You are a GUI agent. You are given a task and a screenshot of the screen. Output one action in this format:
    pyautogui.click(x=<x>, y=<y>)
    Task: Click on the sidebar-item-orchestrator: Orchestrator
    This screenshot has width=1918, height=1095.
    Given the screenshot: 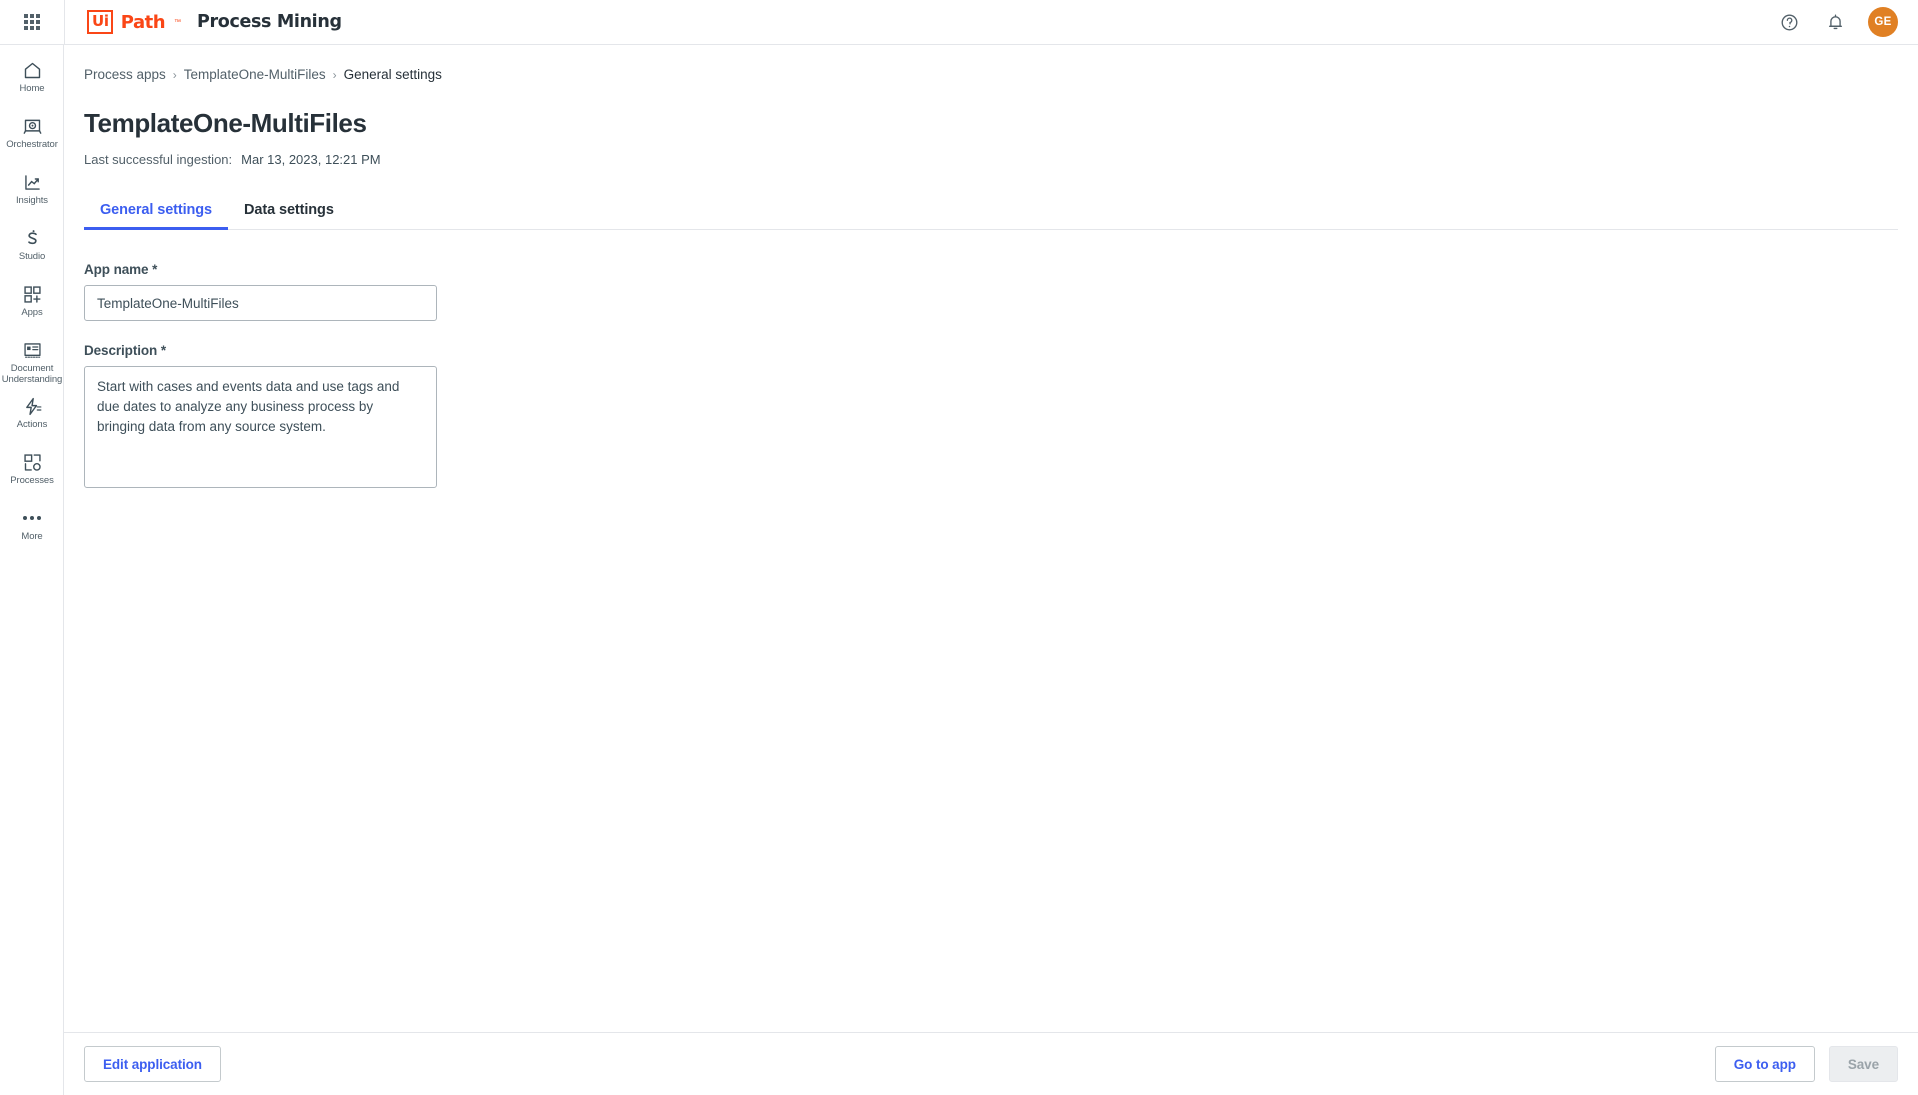 What is the action you would take?
    pyautogui.click(x=32, y=138)
    